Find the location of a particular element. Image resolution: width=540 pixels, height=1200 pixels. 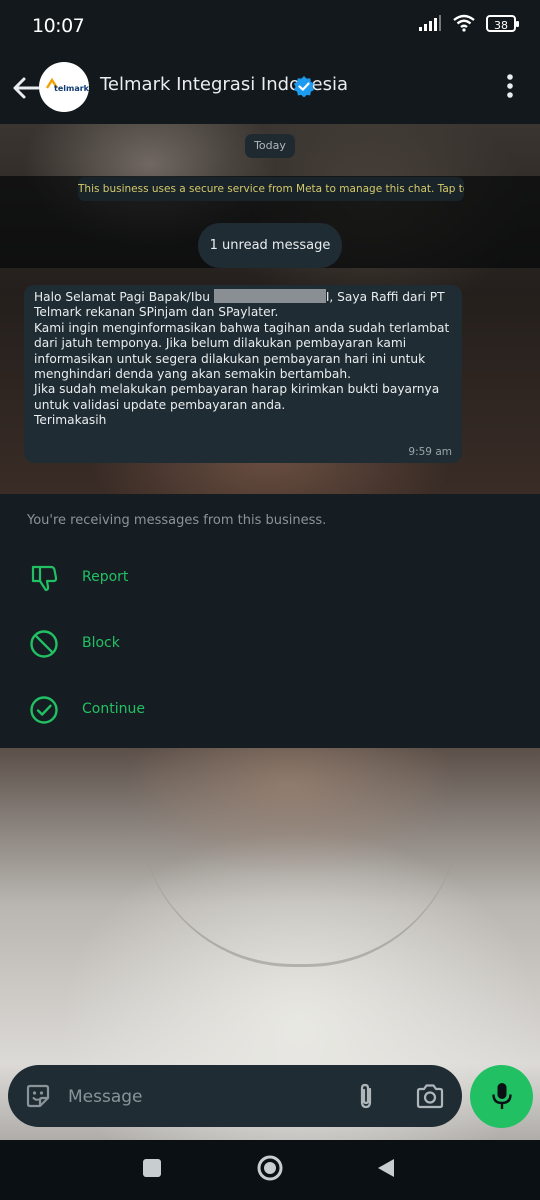

avatar: telmark is located at coordinates (64, 87).